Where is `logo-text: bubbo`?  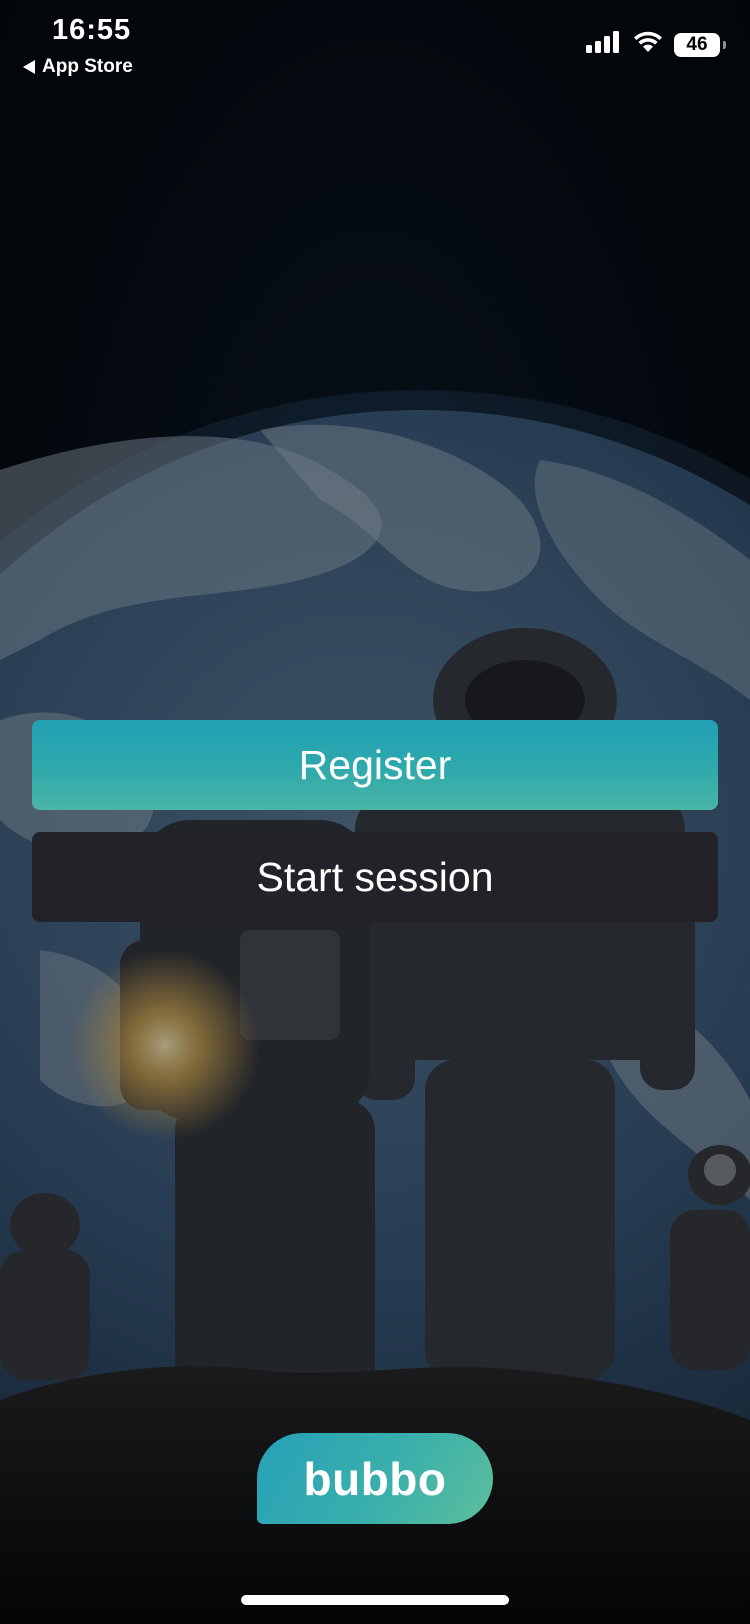
logo-text: bubbo is located at coordinates (375, 1478).